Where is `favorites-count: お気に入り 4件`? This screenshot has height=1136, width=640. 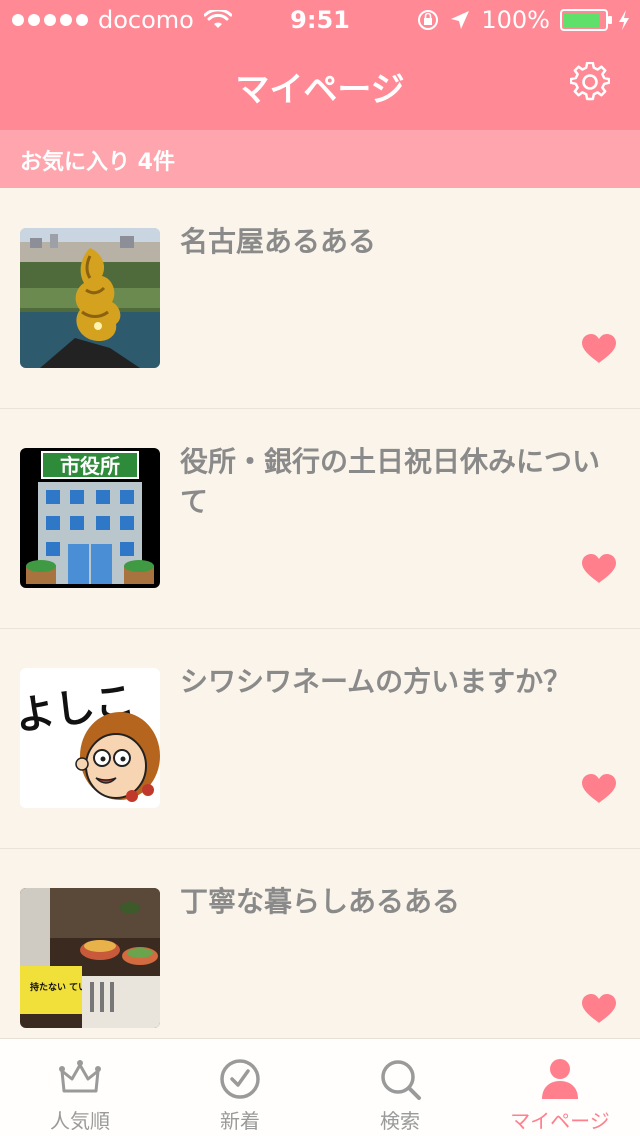 favorites-count: お気に入り 4件 is located at coordinates (97, 162).